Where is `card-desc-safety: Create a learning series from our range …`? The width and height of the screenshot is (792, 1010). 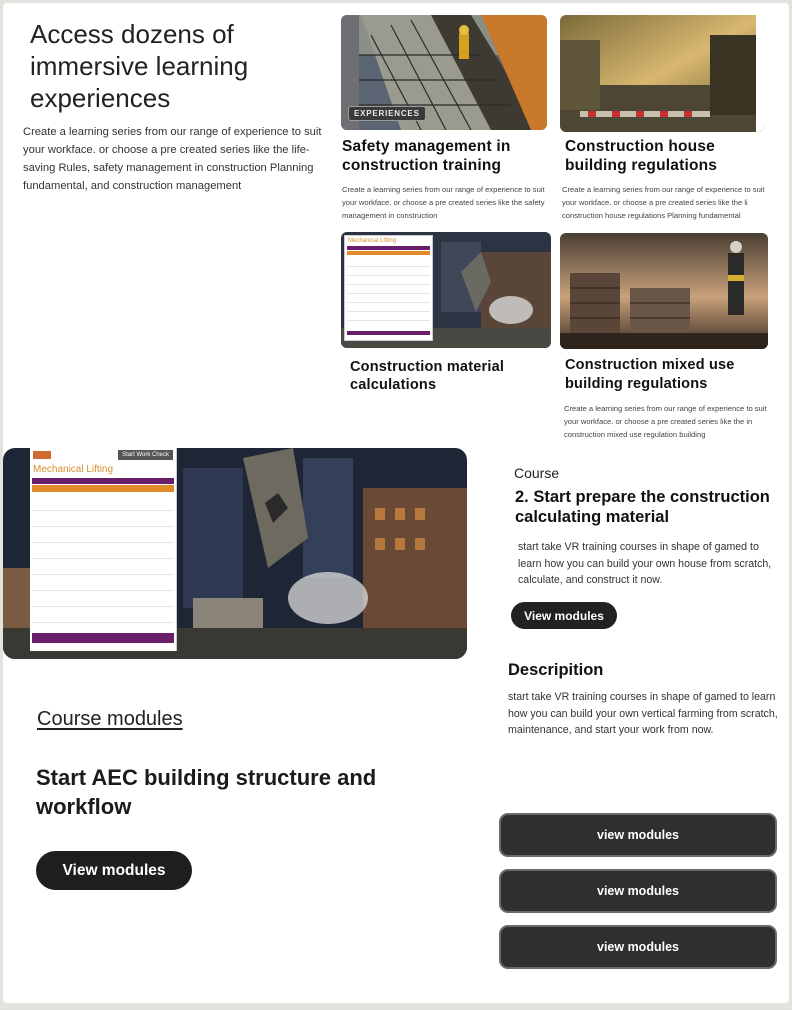
card-desc-safety: Create a learning series from our range … is located at coordinates (443, 202).